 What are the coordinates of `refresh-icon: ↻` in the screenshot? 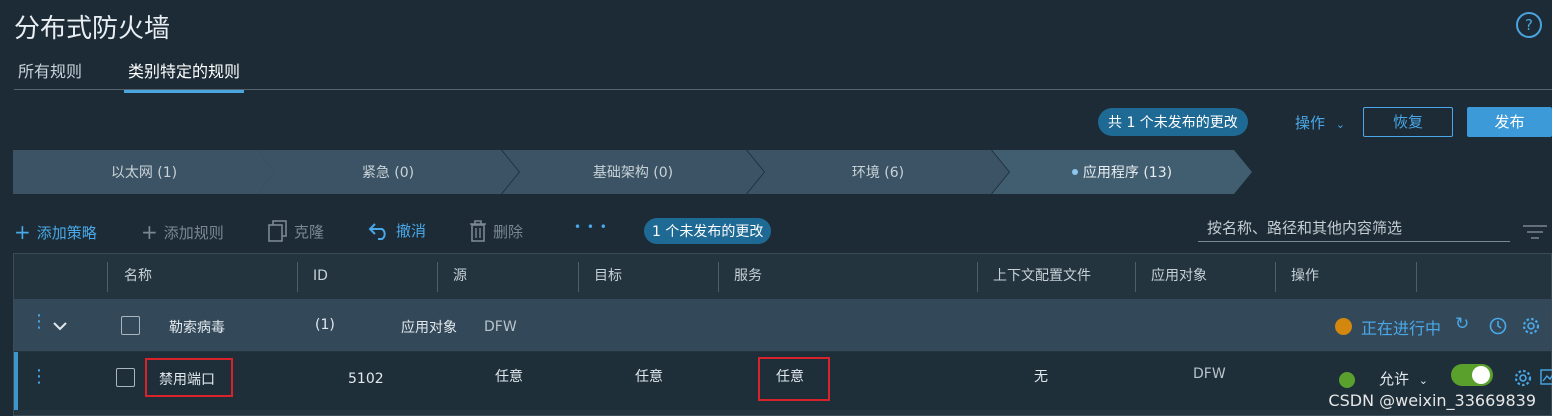 It's located at (1462, 324).